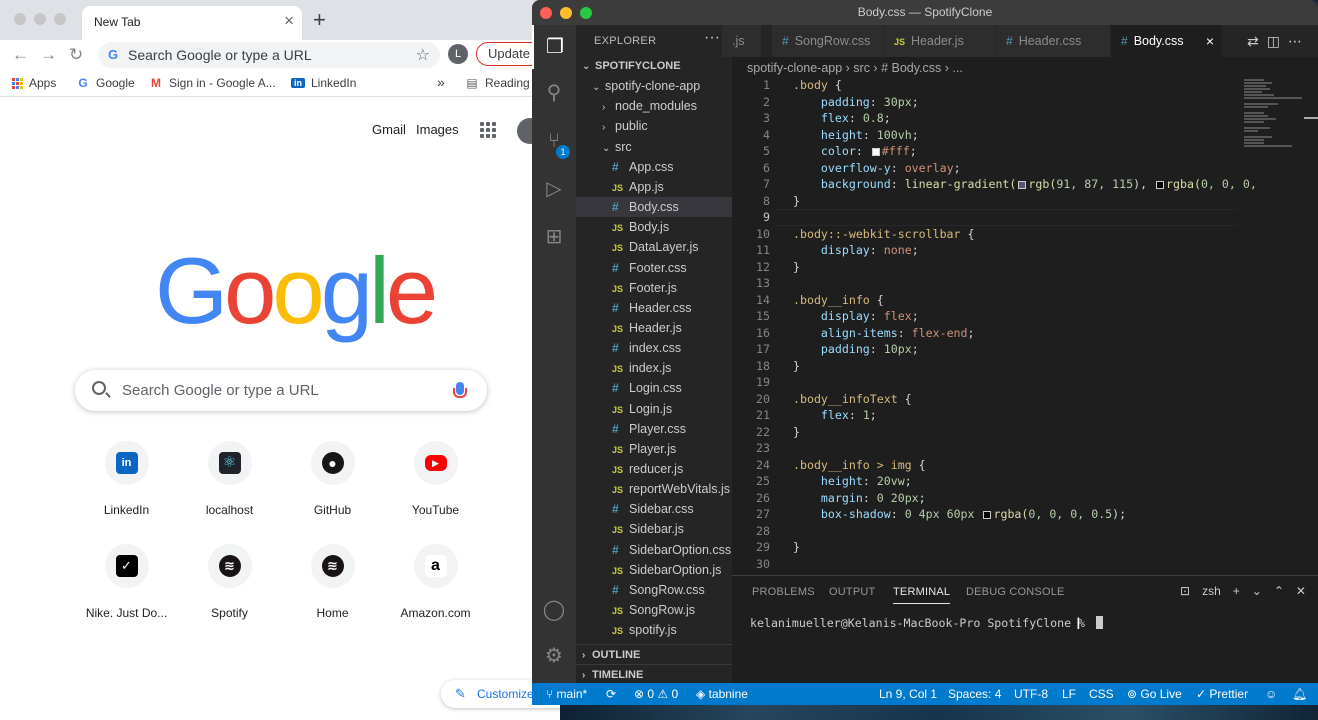  I want to click on tree-item: # Player.css, so click(654, 429).